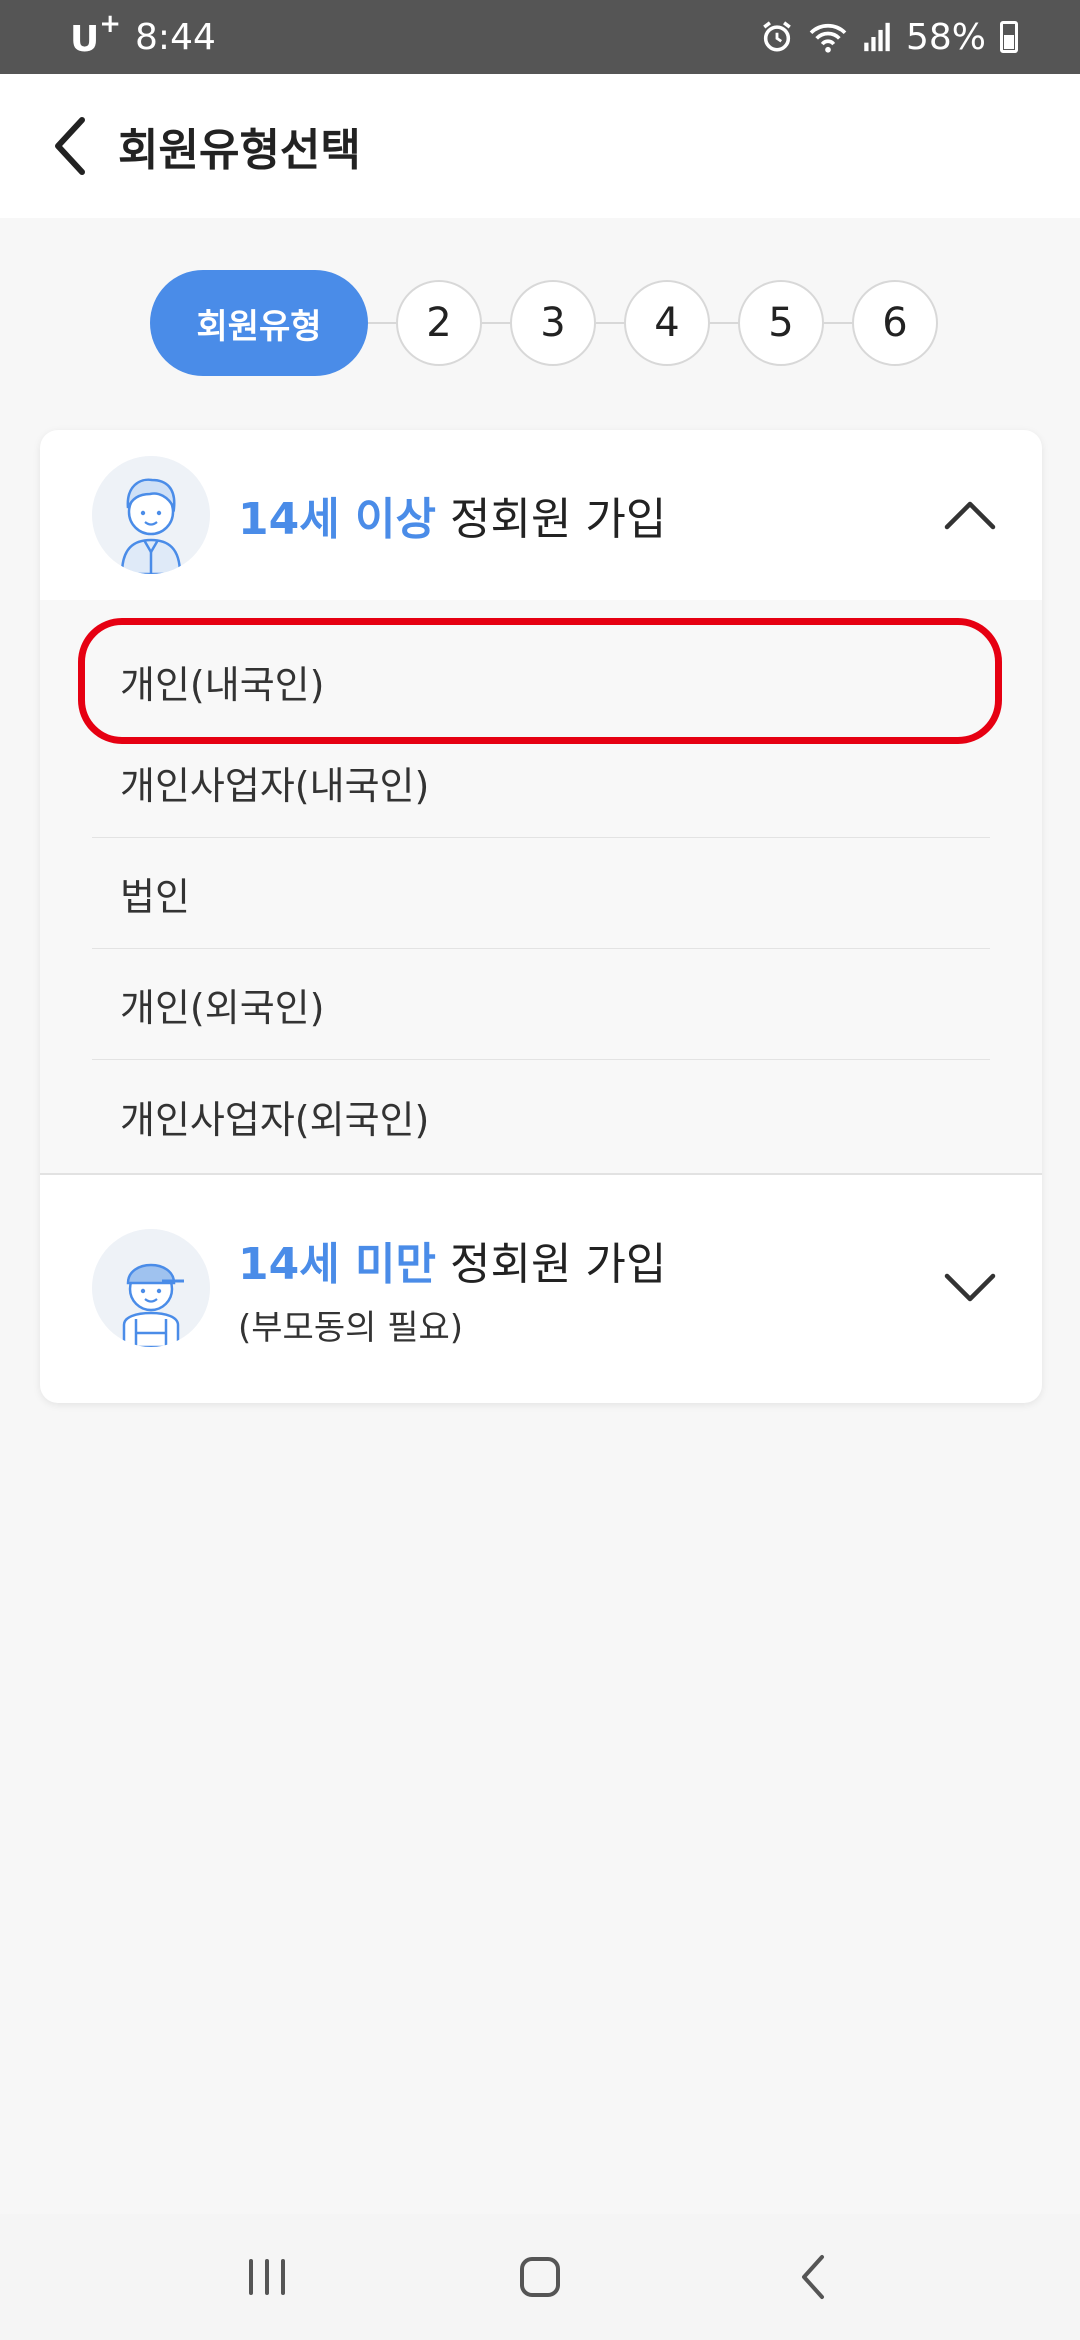 This screenshot has height=2340, width=1080. Describe the element at coordinates (151, 515) in the screenshot. I see `adult-avatar-icon` at that location.